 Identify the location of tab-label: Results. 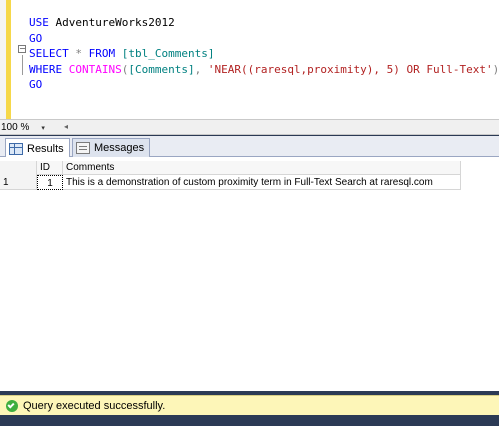
(45, 148).